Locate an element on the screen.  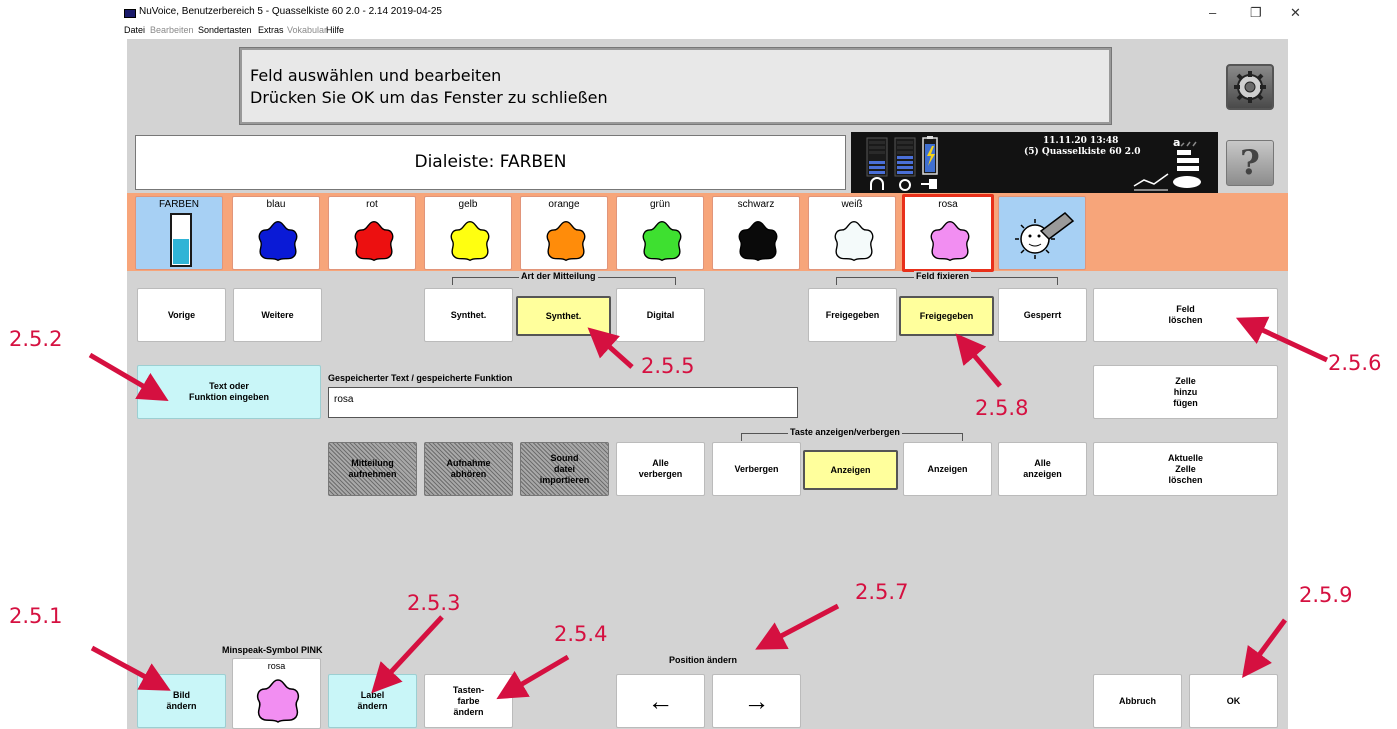
annotation-2-5-4: 2.5.4 is located at coordinates (581, 634).